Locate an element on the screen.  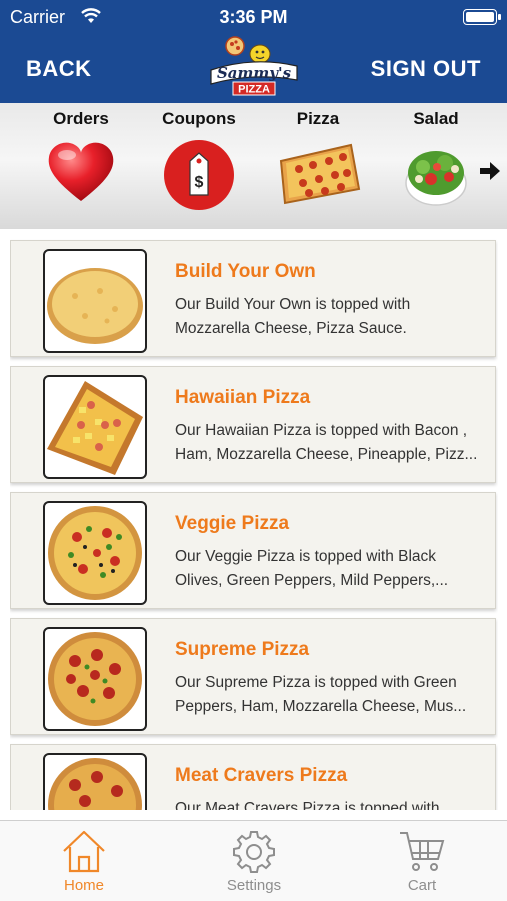
tab-cart: Cart is located at coordinates (422, 861).